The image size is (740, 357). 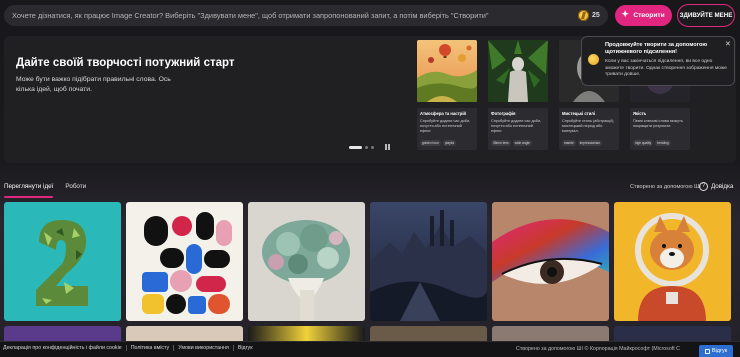 I want to click on prompt-box: 25, so click(x=306, y=15).